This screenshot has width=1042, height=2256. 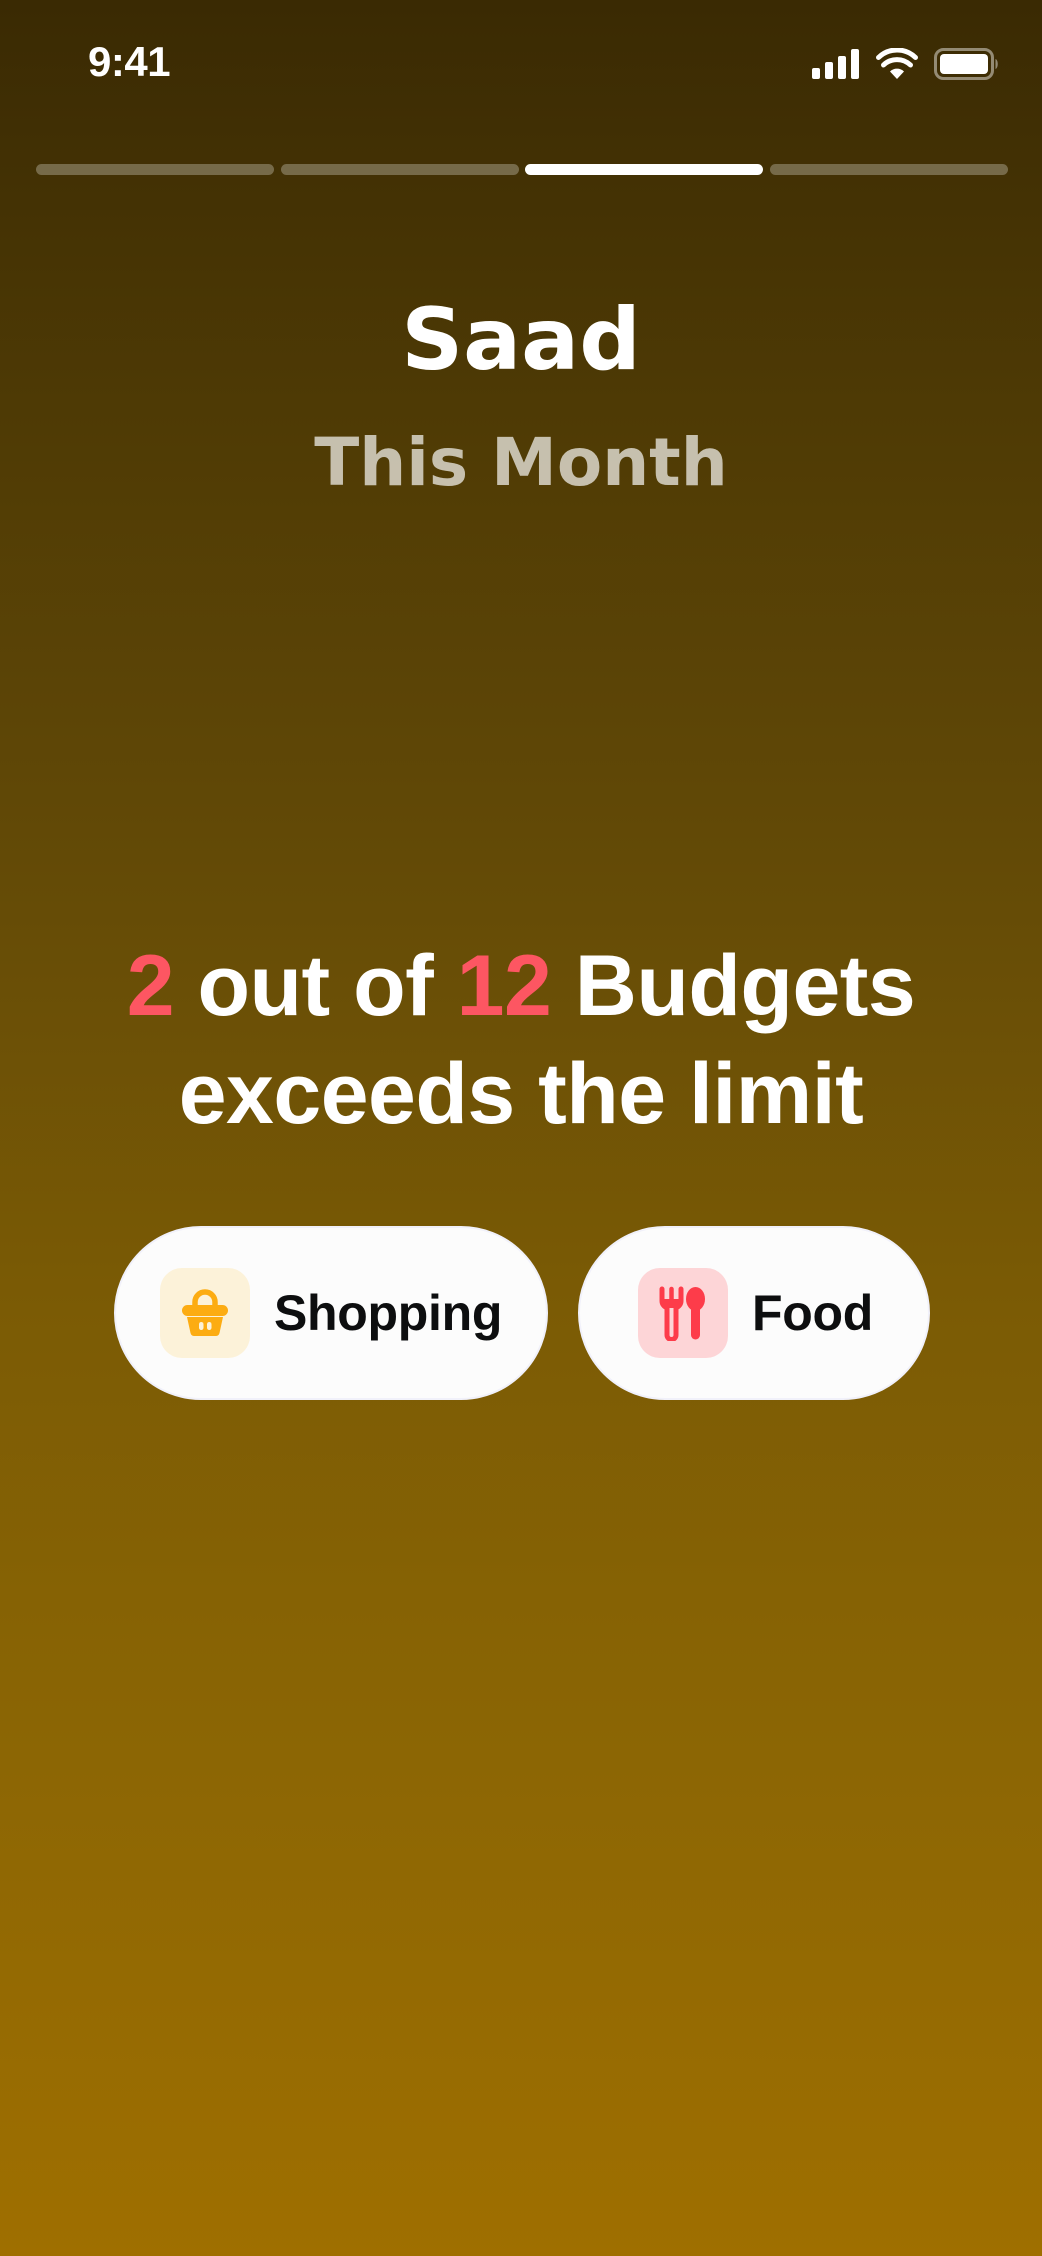 I want to click on status-bar: 9:41, so click(x=521, y=65).